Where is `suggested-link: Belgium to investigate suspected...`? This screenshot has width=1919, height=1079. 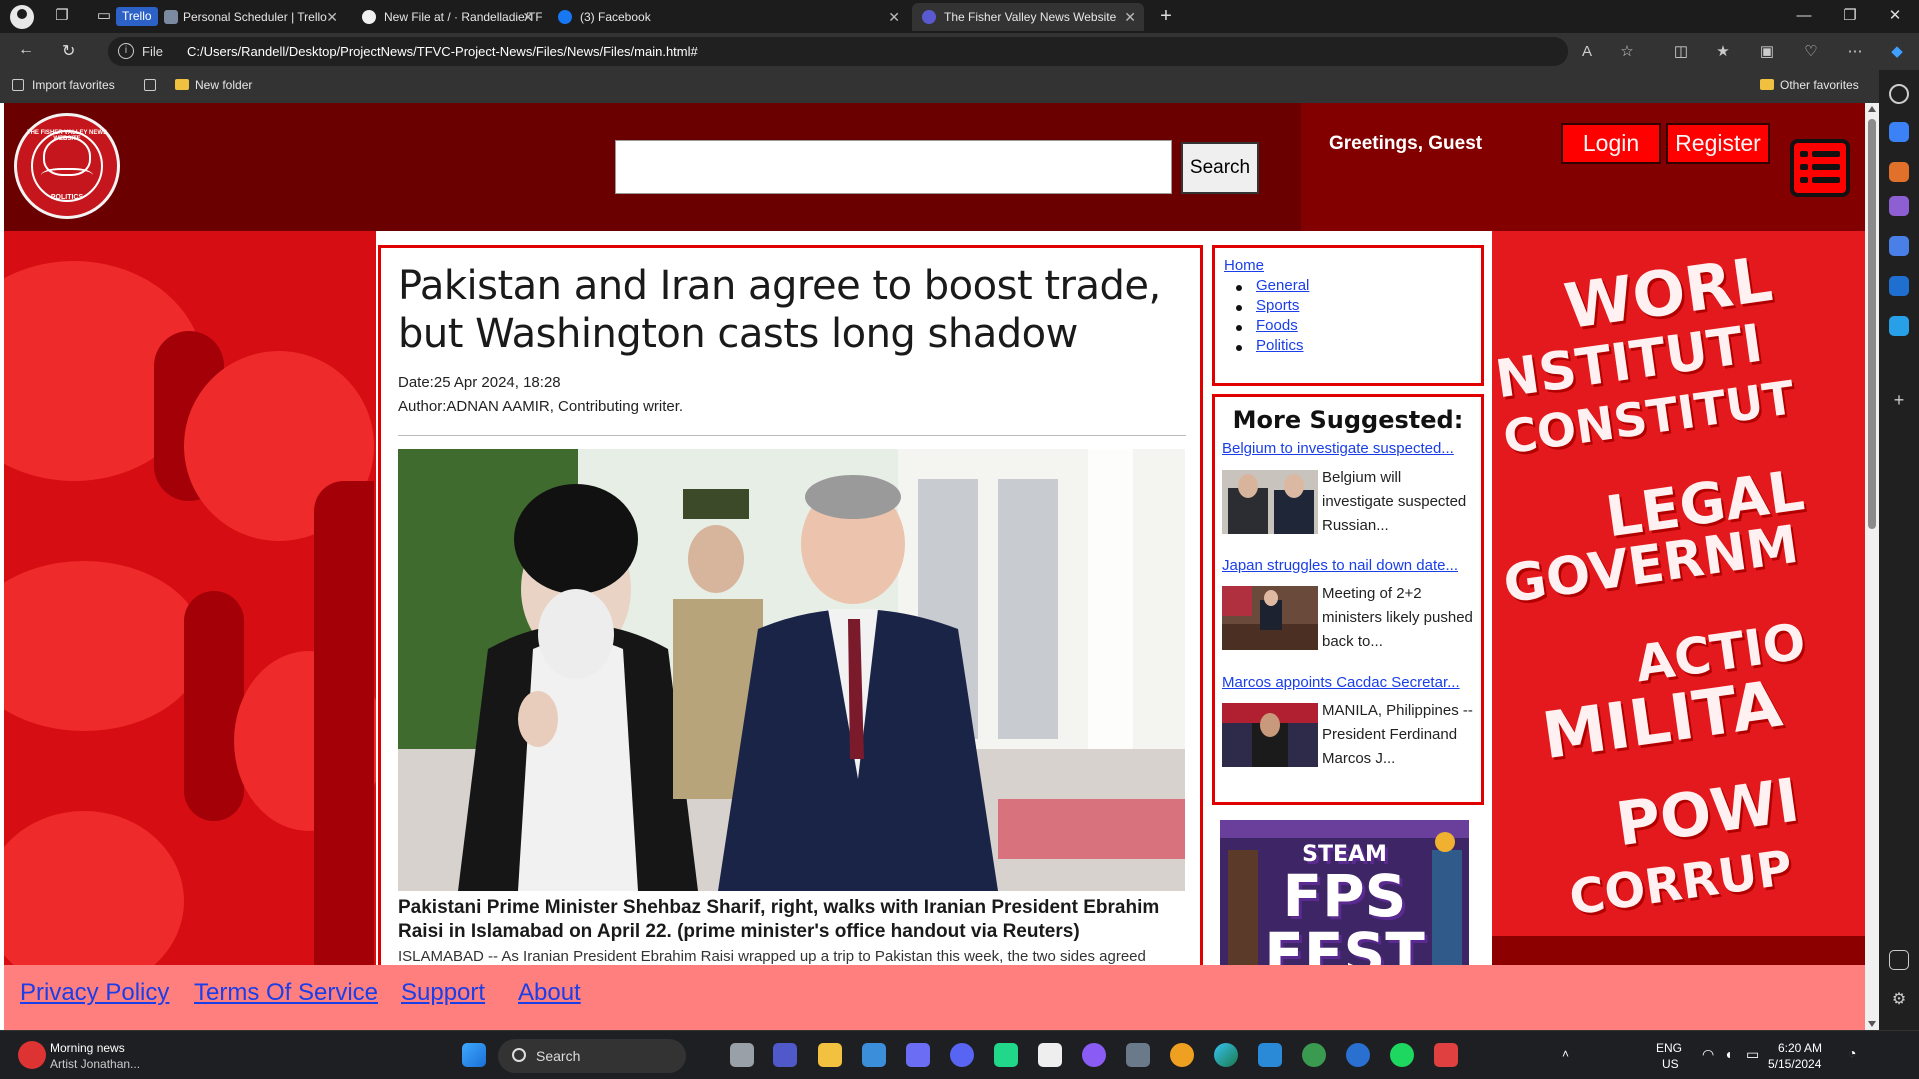 suggested-link: Belgium to investigate suspected... is located at coordinates (1348, 448).